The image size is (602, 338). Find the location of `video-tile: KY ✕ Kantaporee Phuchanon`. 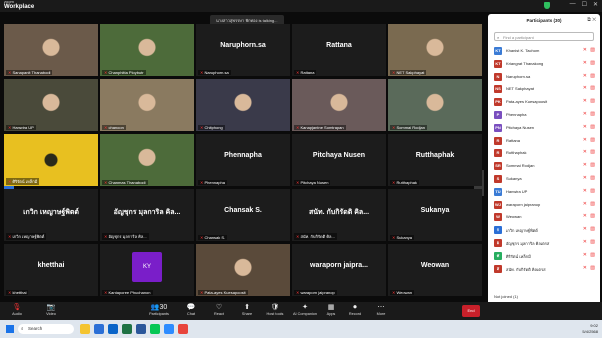

video-tile: KY ✕ Kantaporee Phuchanon is located at coordinates (147, 270).